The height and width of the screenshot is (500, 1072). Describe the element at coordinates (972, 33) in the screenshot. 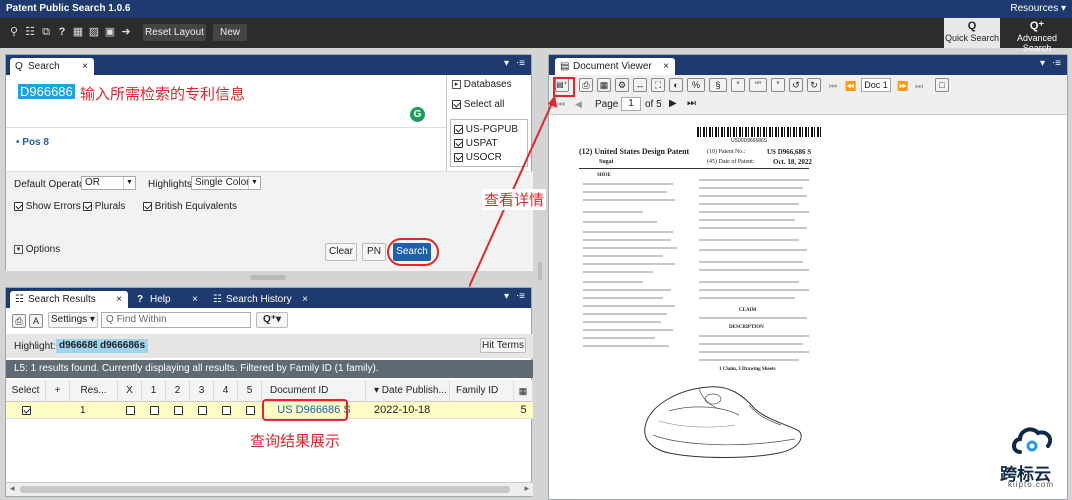

I see `quick-search-button: Q Quick Search` at that location.